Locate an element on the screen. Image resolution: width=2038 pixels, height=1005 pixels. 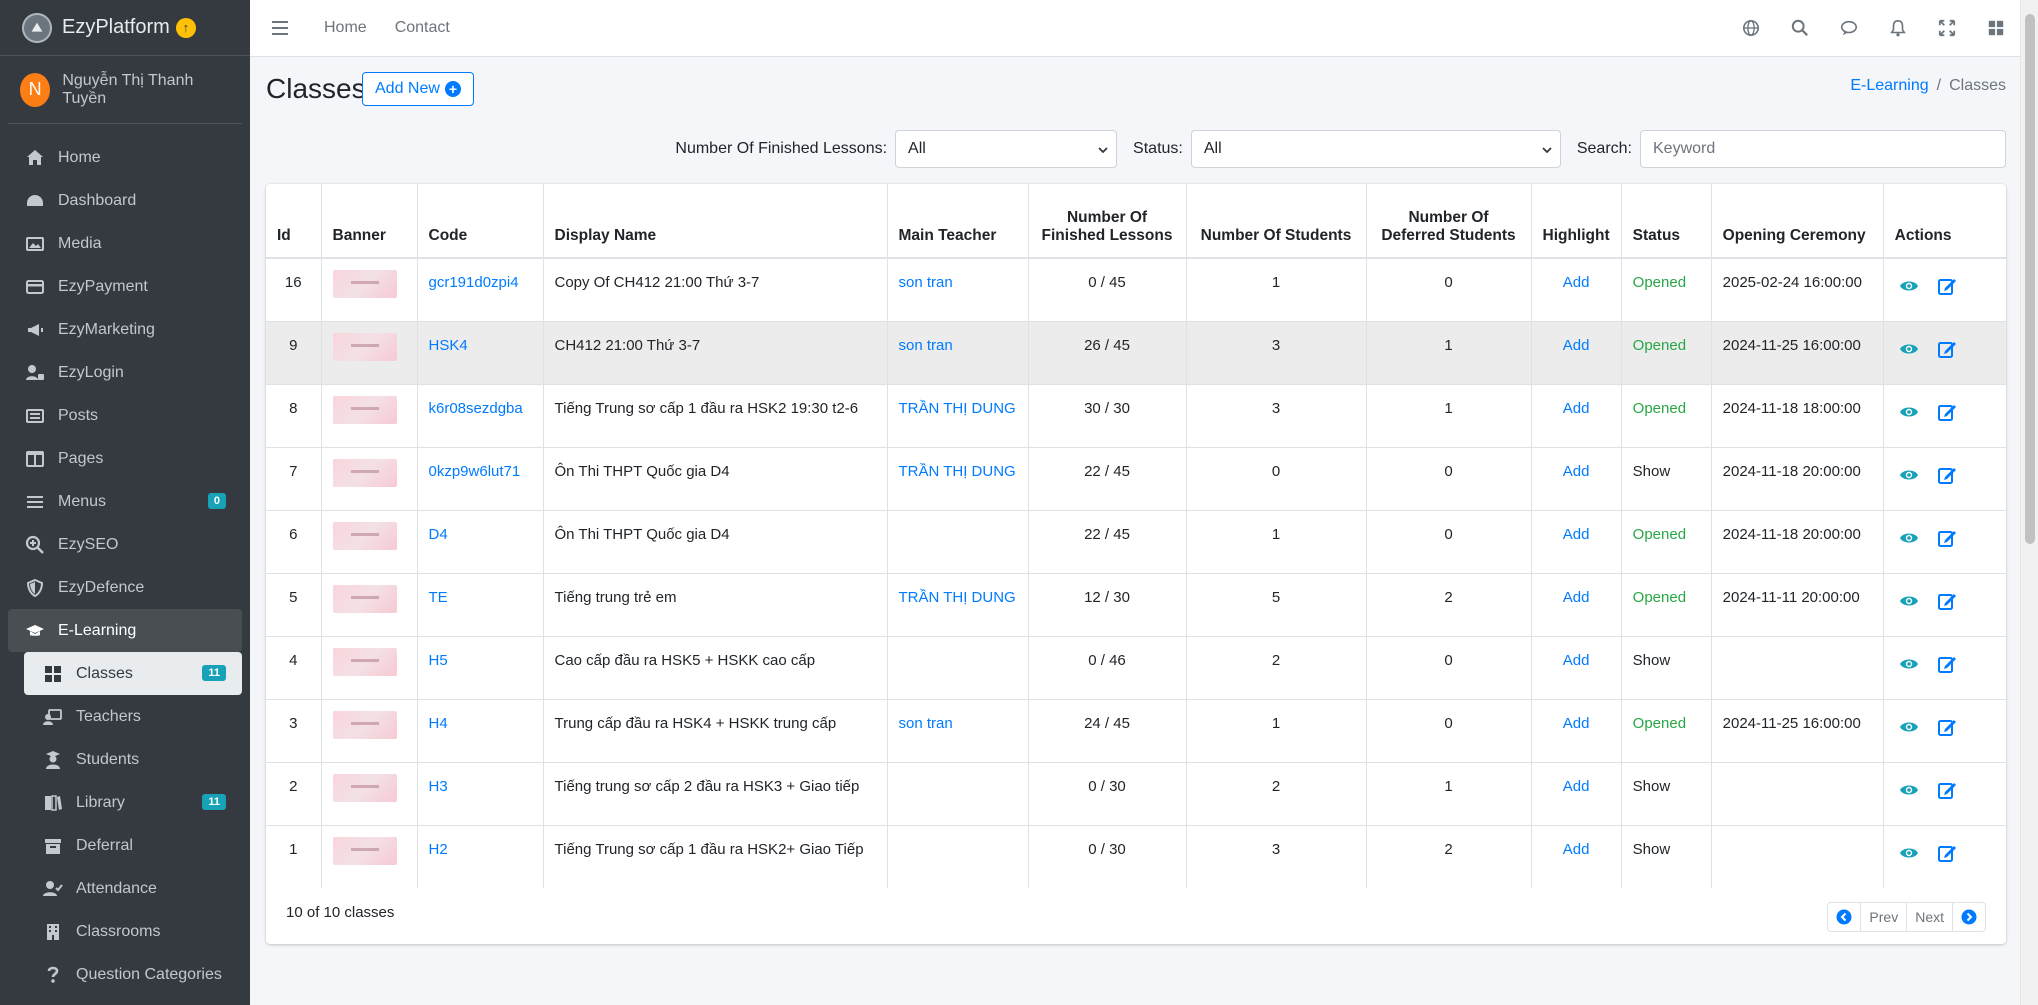
col-highlight: Highlight is located at coordinates (1576, 221).